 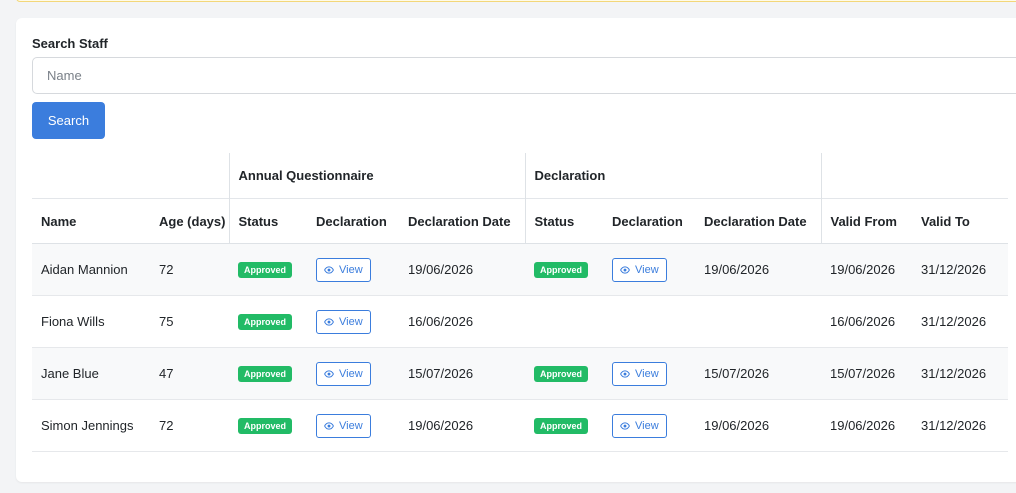 I want to click on aq-declaration-date-cell: 15/07/2026, so click(x=462, y=373).